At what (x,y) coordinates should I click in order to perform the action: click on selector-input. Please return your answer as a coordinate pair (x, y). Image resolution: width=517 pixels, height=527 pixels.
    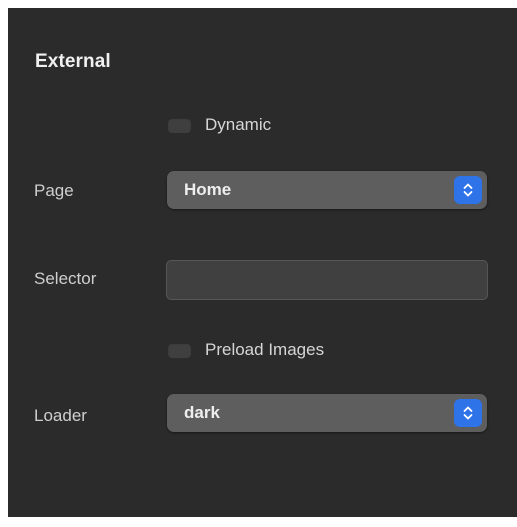
    Looking at the image, I should click on (327, 280).